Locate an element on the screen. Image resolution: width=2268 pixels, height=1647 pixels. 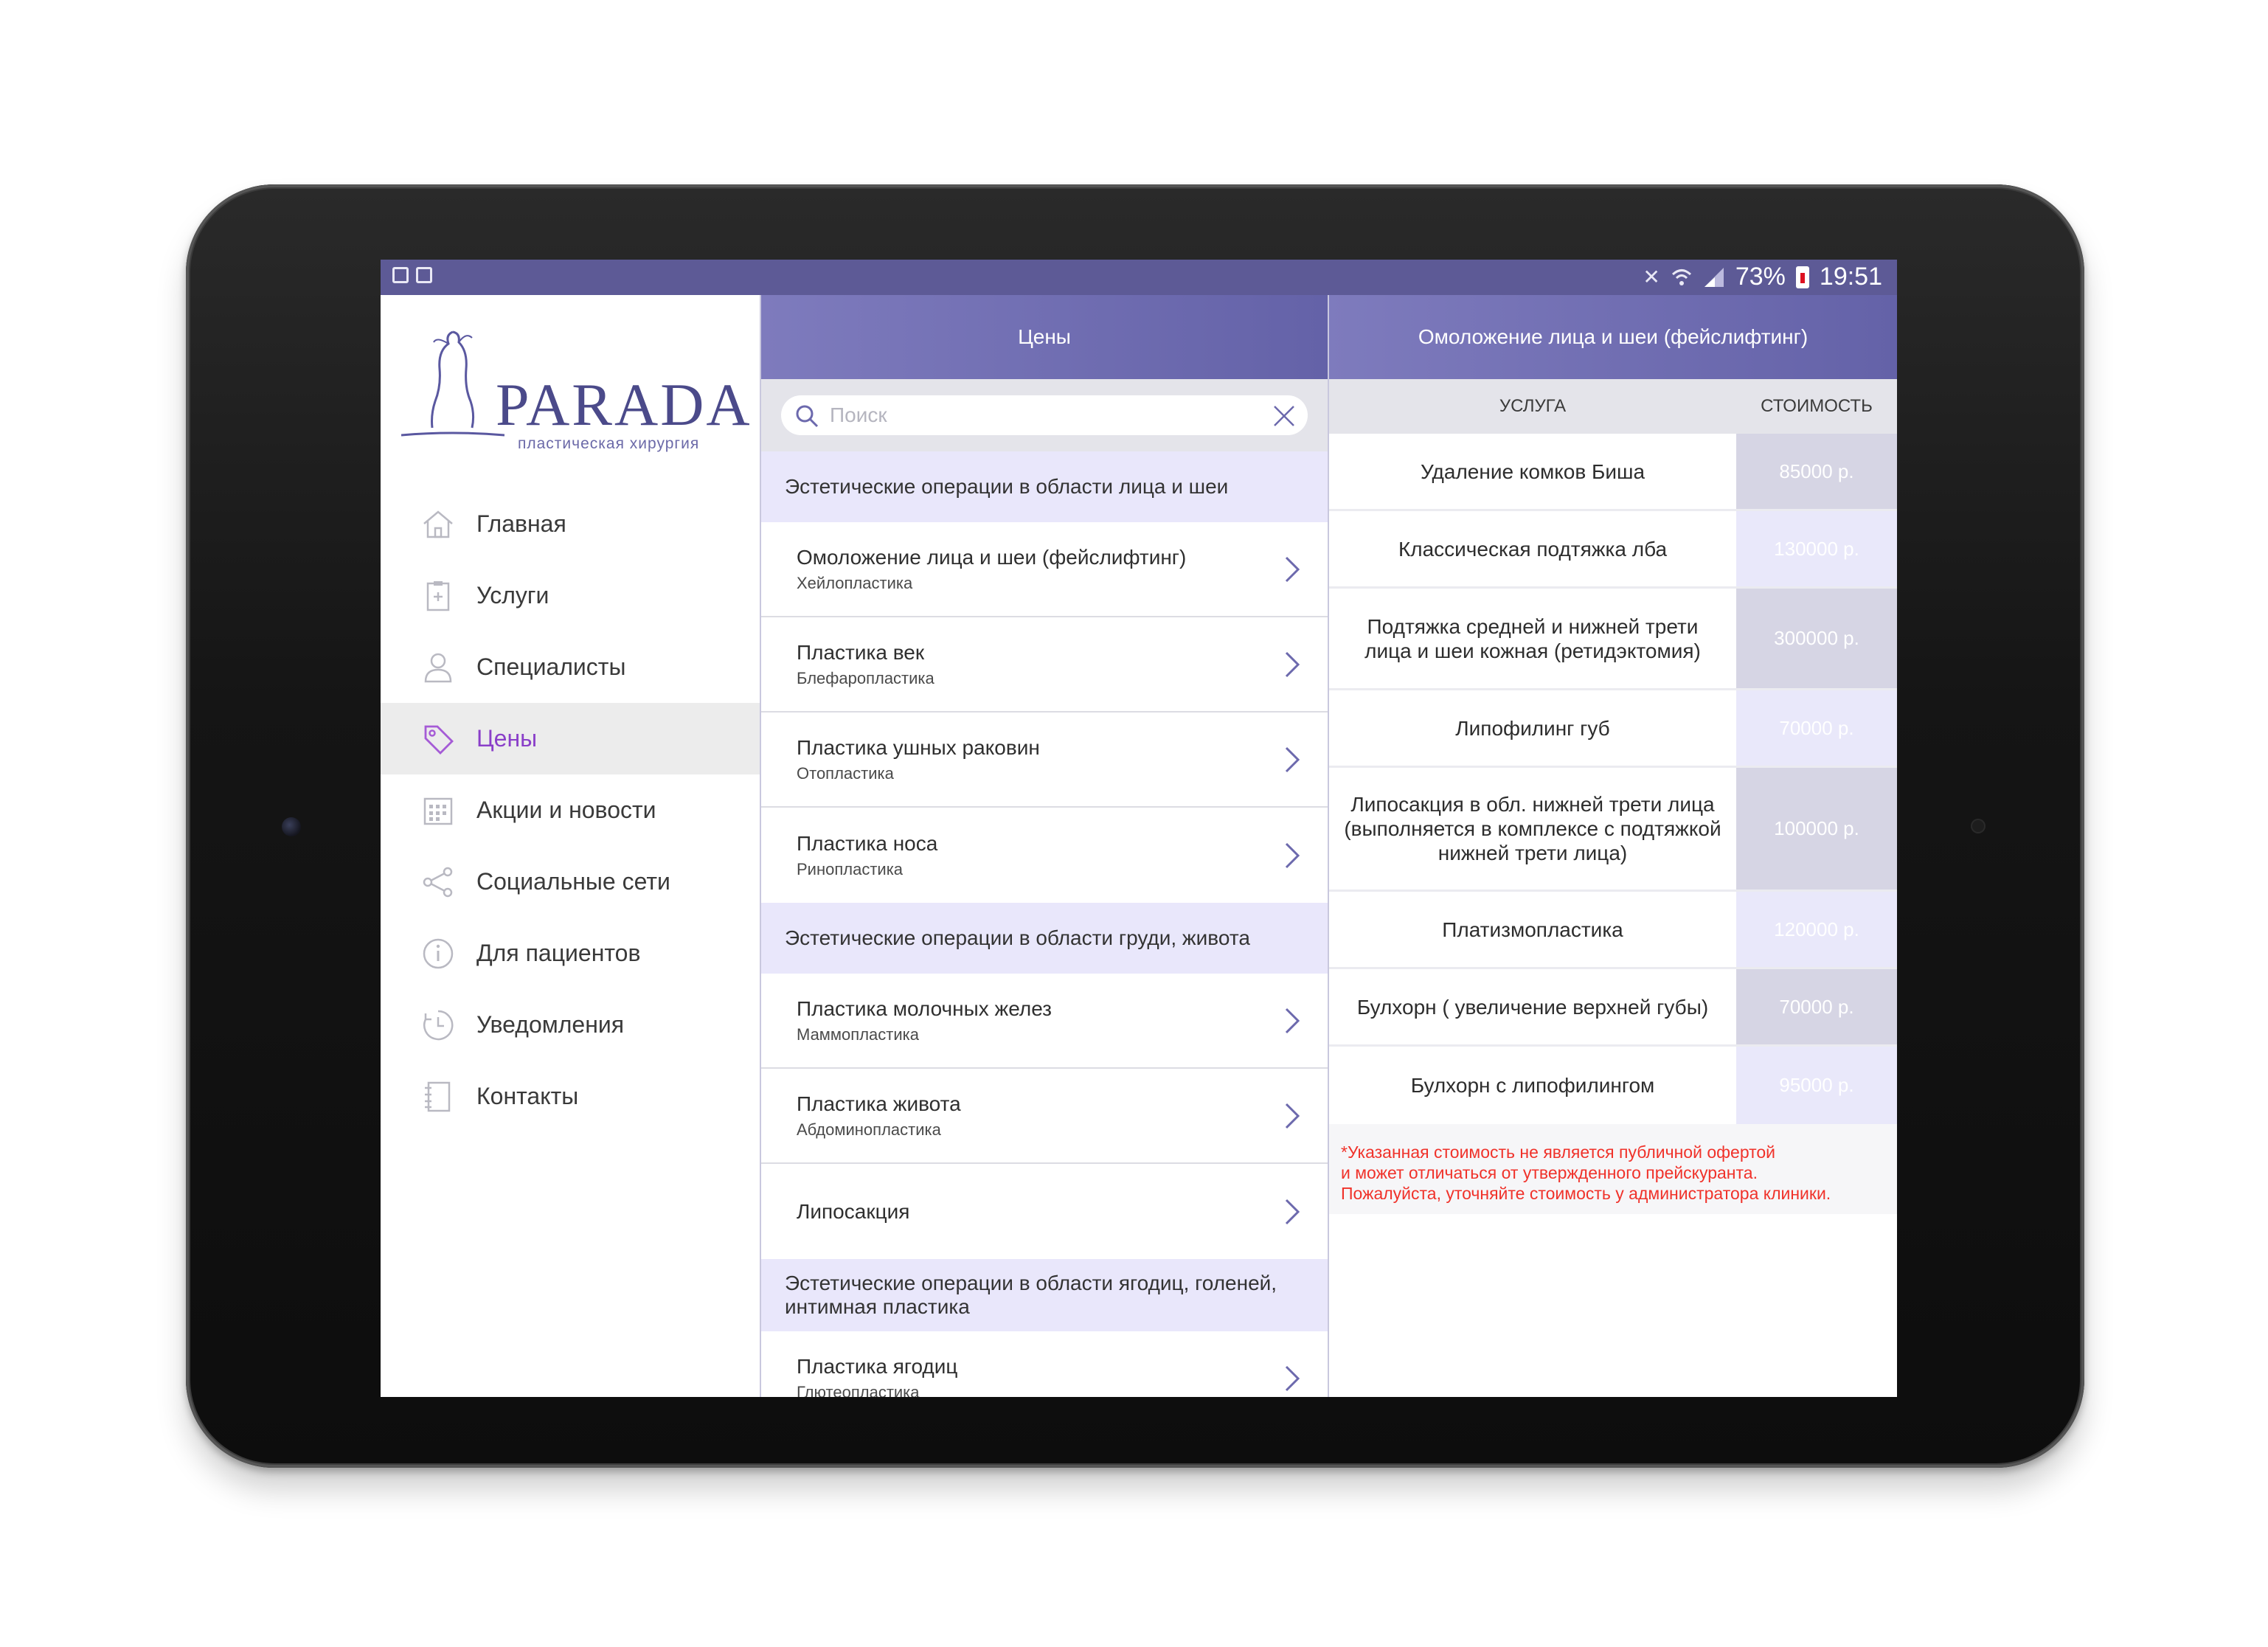
table-row: Булхорн с липофилингом 95000 р. is located at coordinates (1613, 1085).